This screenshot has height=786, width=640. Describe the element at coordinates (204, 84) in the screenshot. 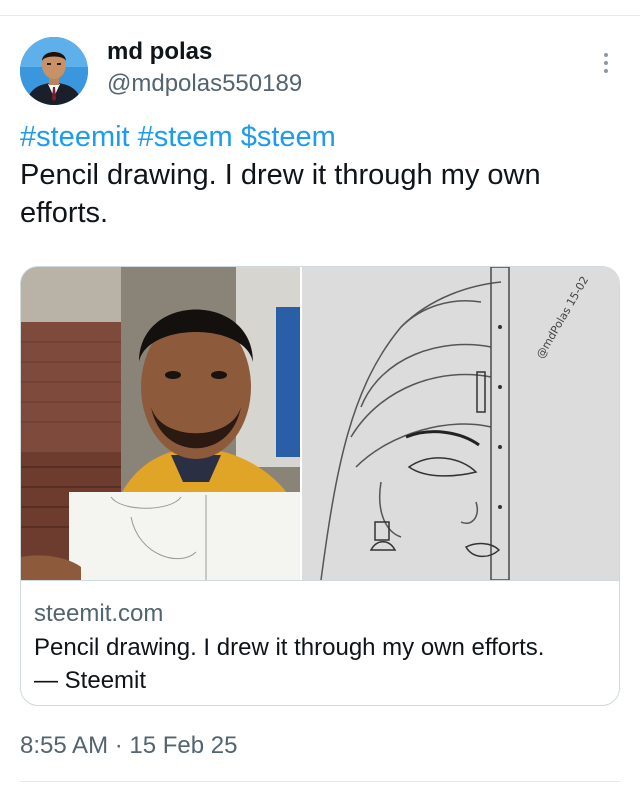

I see `author-handle: @mdpolas550189` at that location.